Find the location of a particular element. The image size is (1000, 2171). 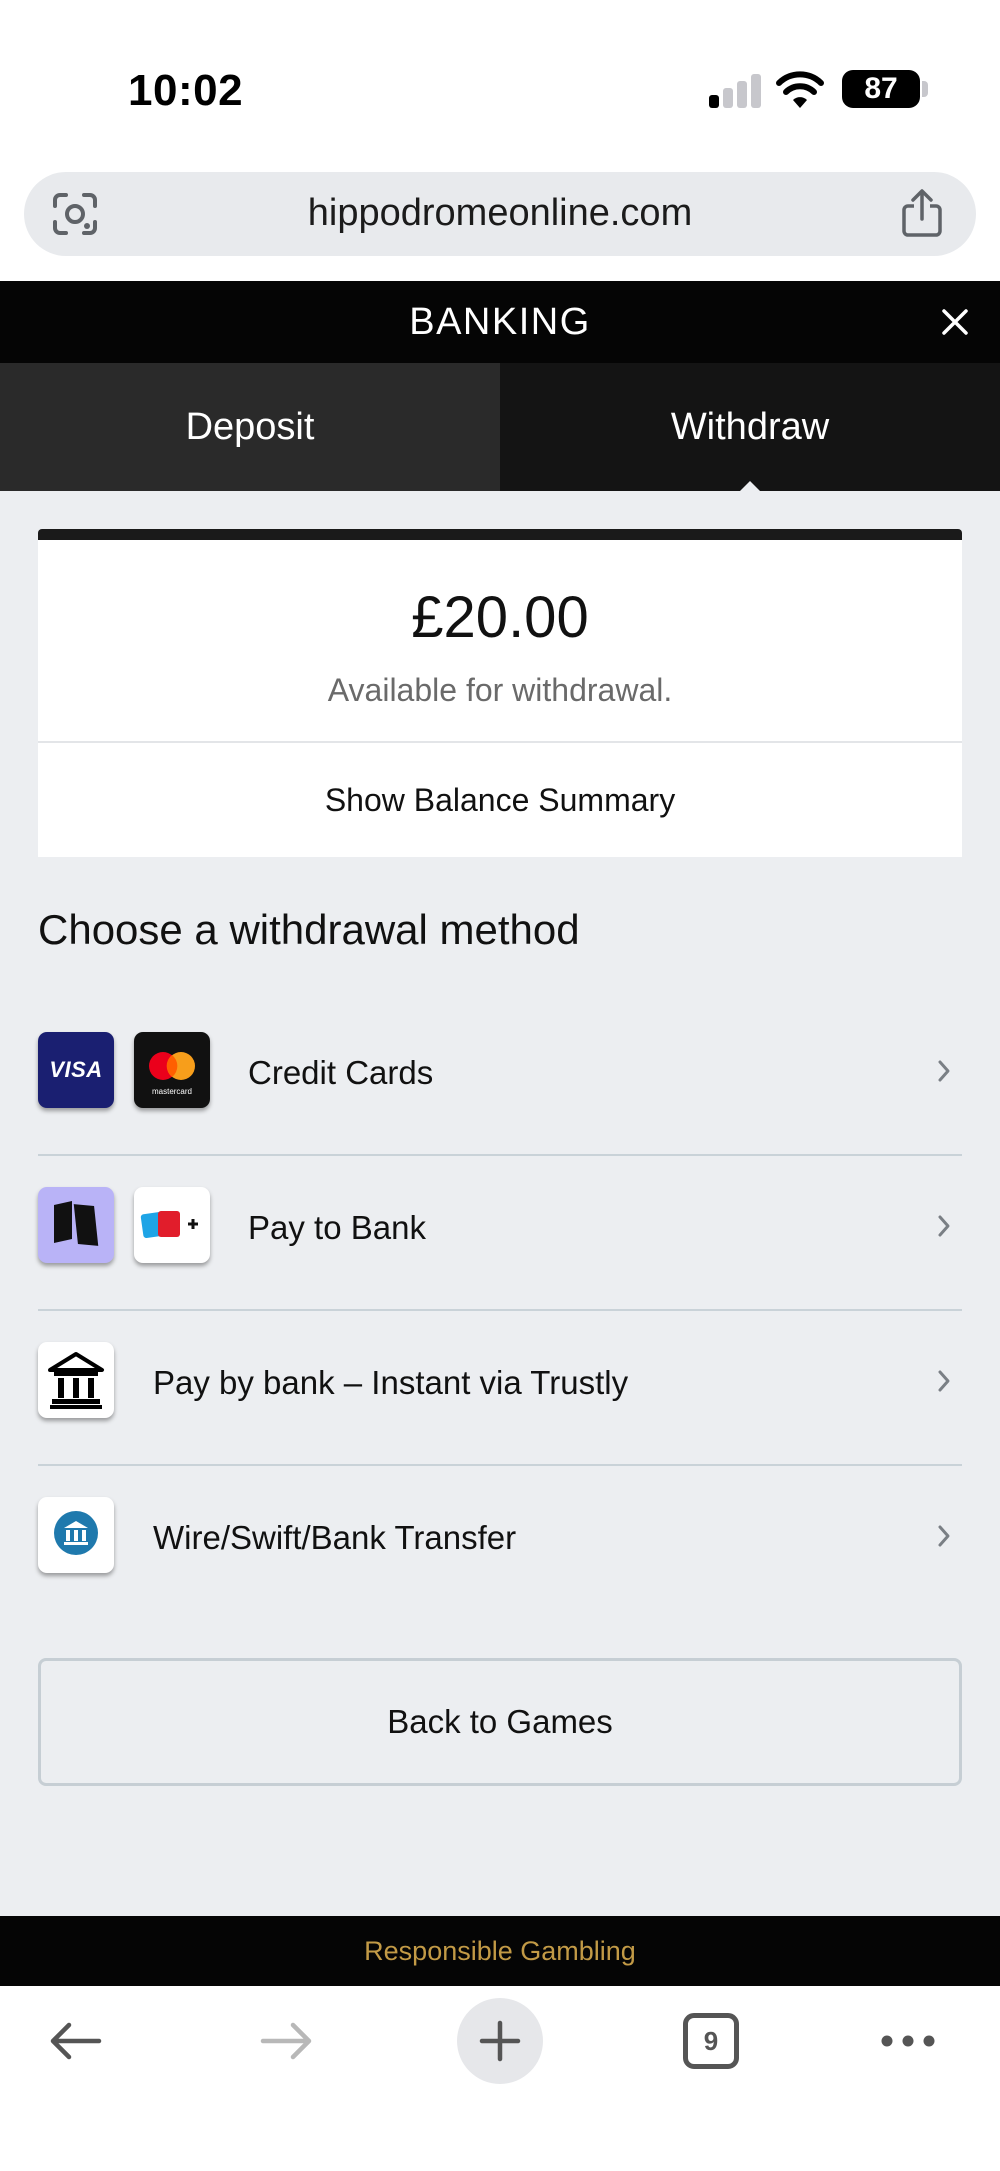

tab-count: 9 is located at coordinates (711, 2041).